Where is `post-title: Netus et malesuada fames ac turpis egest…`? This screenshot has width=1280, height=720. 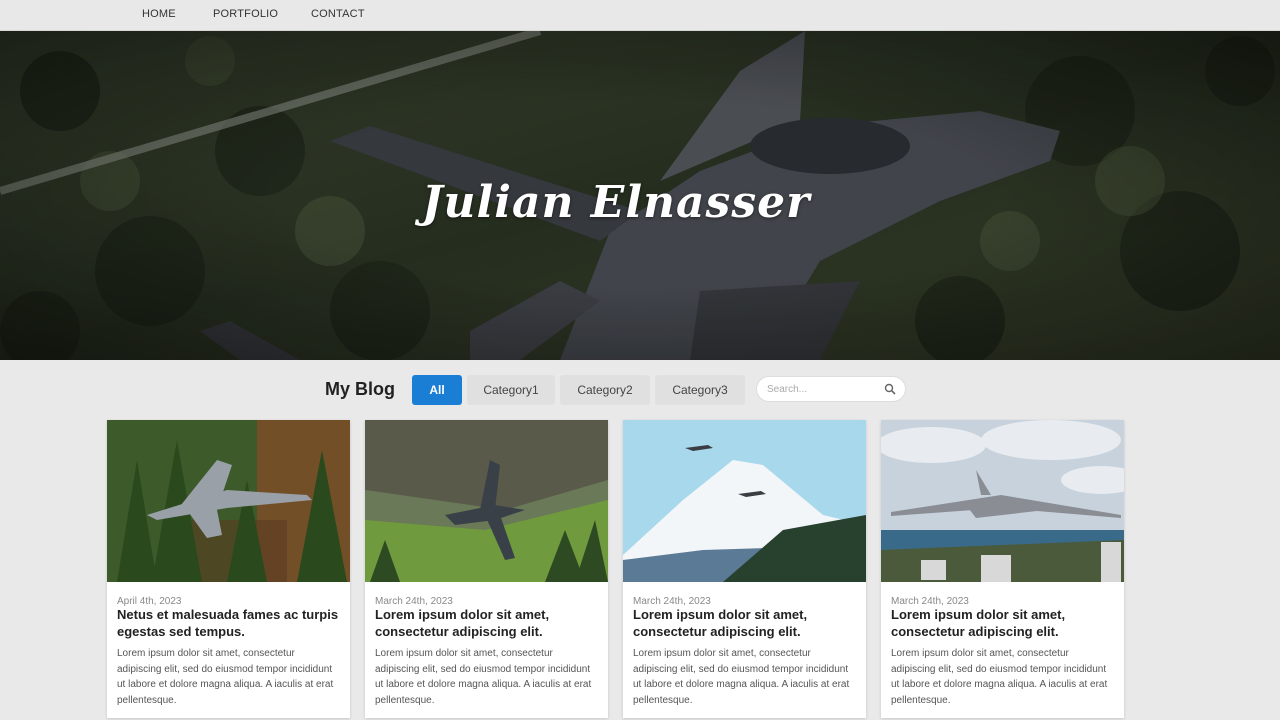 post-title: Netus et malesuada fames ac turpis egest… is located at coordinates (229, 623).